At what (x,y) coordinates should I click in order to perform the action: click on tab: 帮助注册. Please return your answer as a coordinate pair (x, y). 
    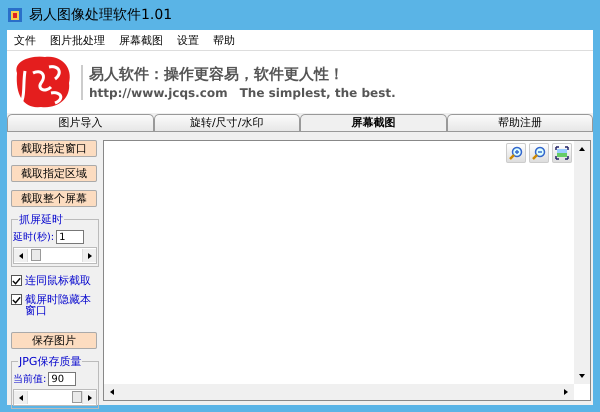
    Looking at the image, I should click on (519, 122).